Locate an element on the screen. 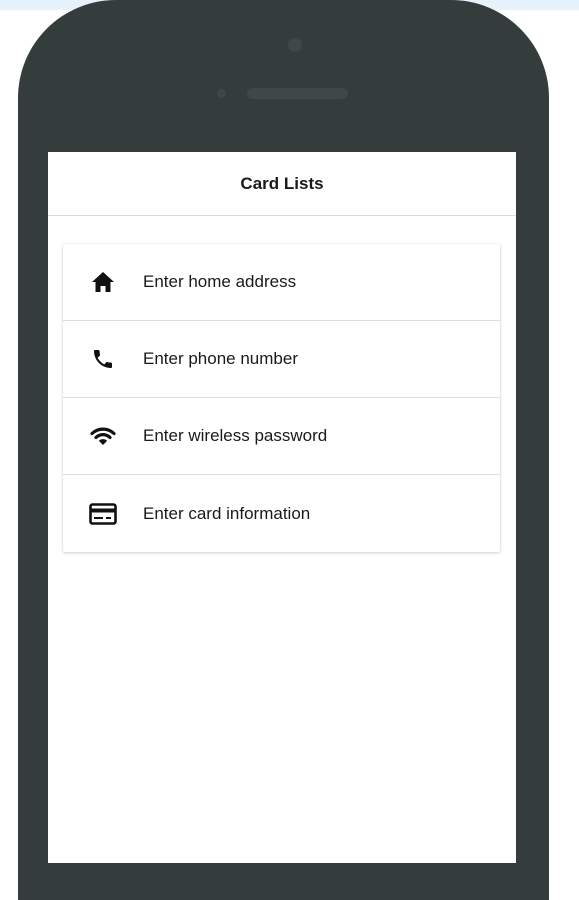  list-item-label: Enter phone number is located at coordinates (220, 358).